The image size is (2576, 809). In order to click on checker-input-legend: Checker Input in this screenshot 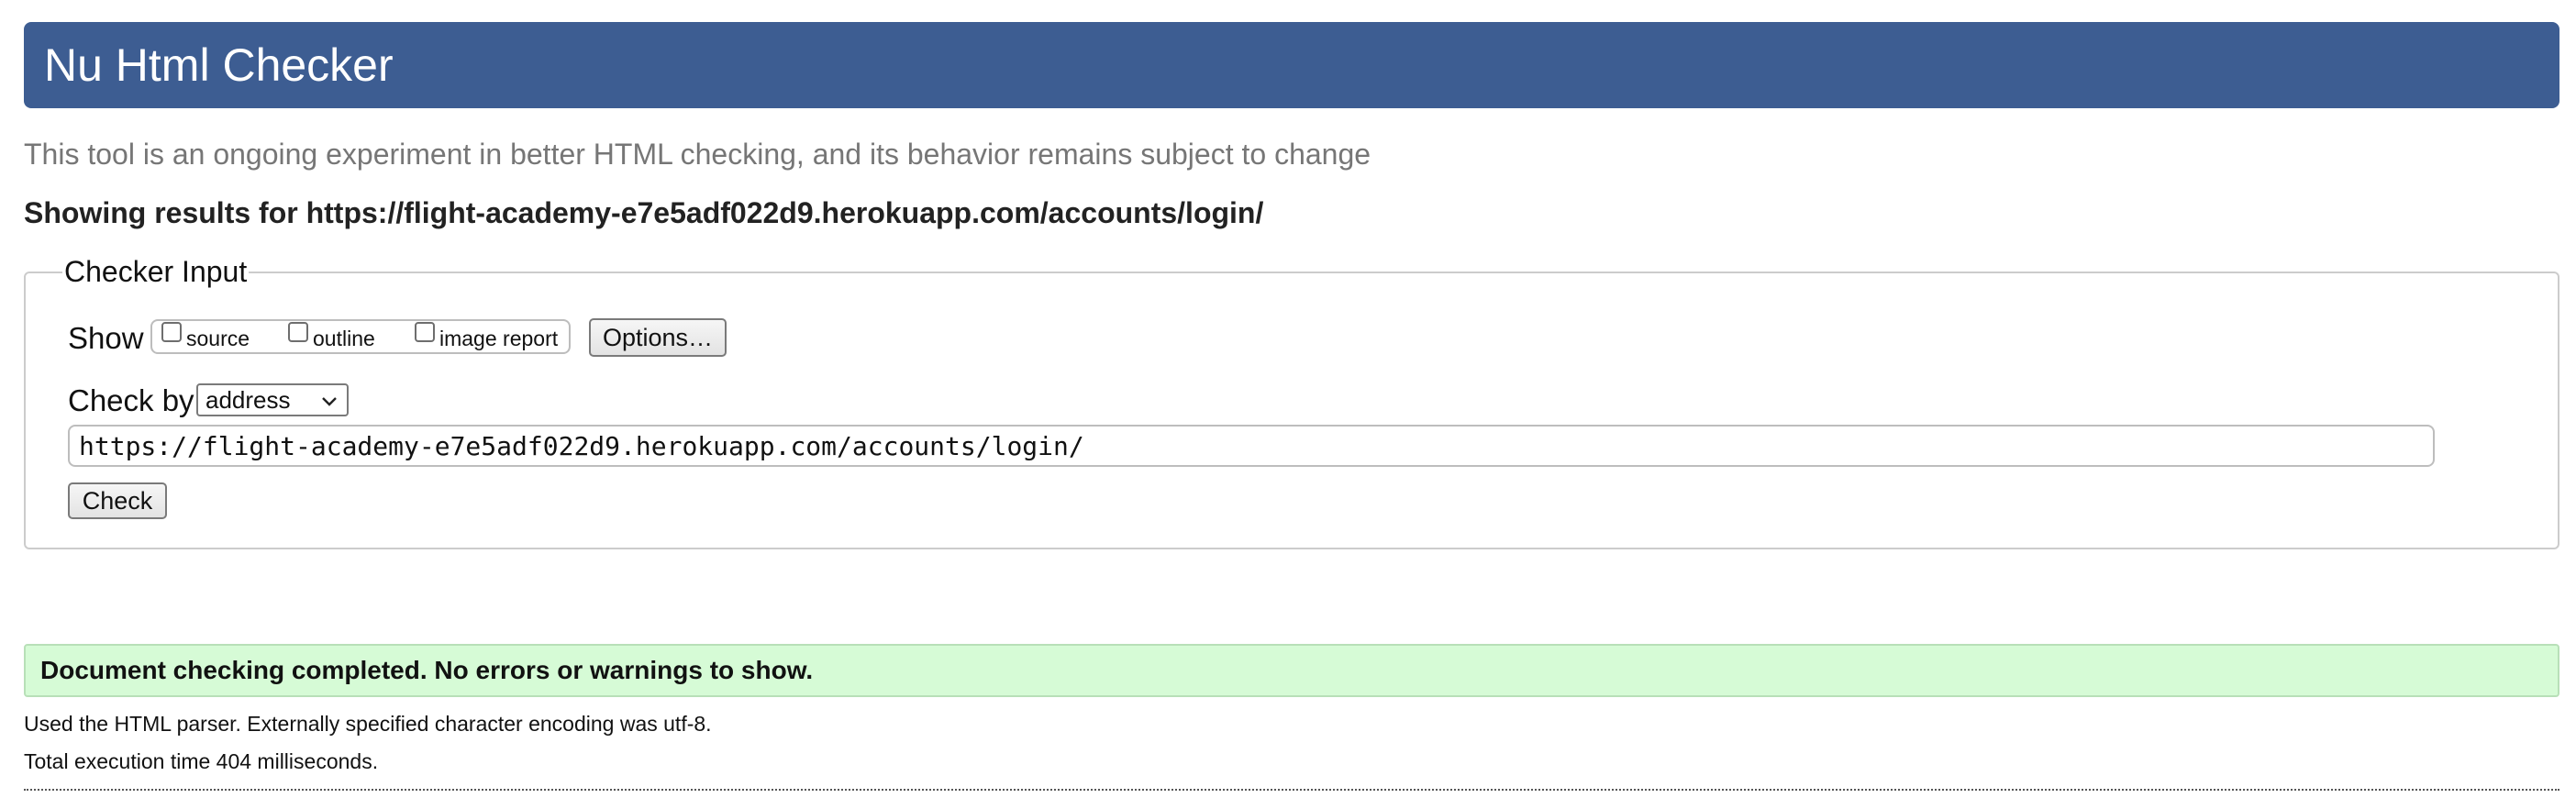, I will do `click(156, 272)`.